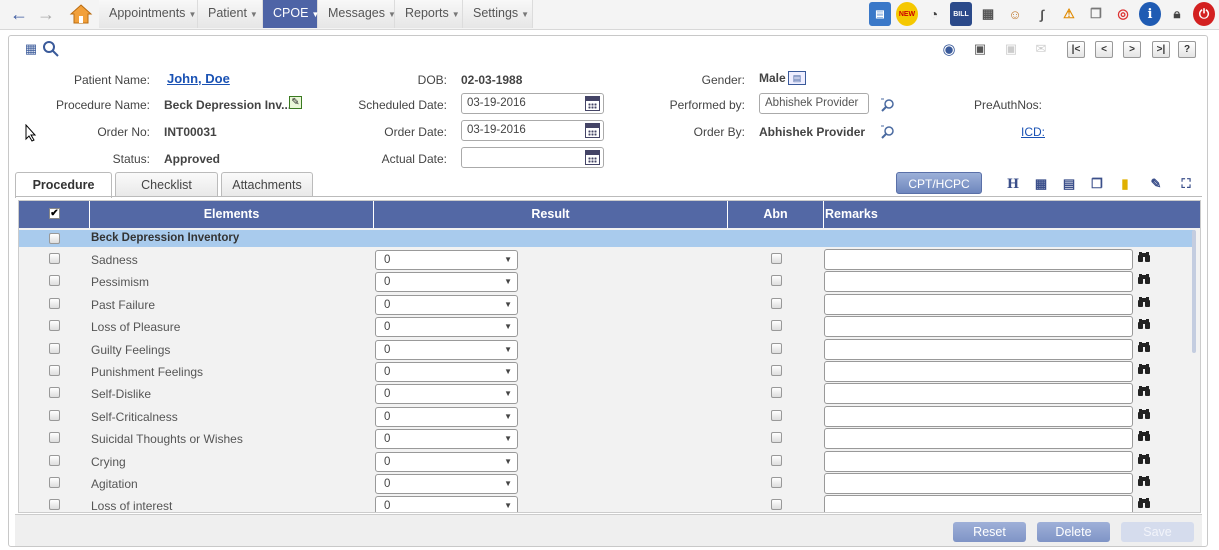 This screenshot has width=1219, height=550. What do you see at coordinates (934, 14) in the screenshot?
I see `gauge-icon: ◔` at bounding box center [934, 14].